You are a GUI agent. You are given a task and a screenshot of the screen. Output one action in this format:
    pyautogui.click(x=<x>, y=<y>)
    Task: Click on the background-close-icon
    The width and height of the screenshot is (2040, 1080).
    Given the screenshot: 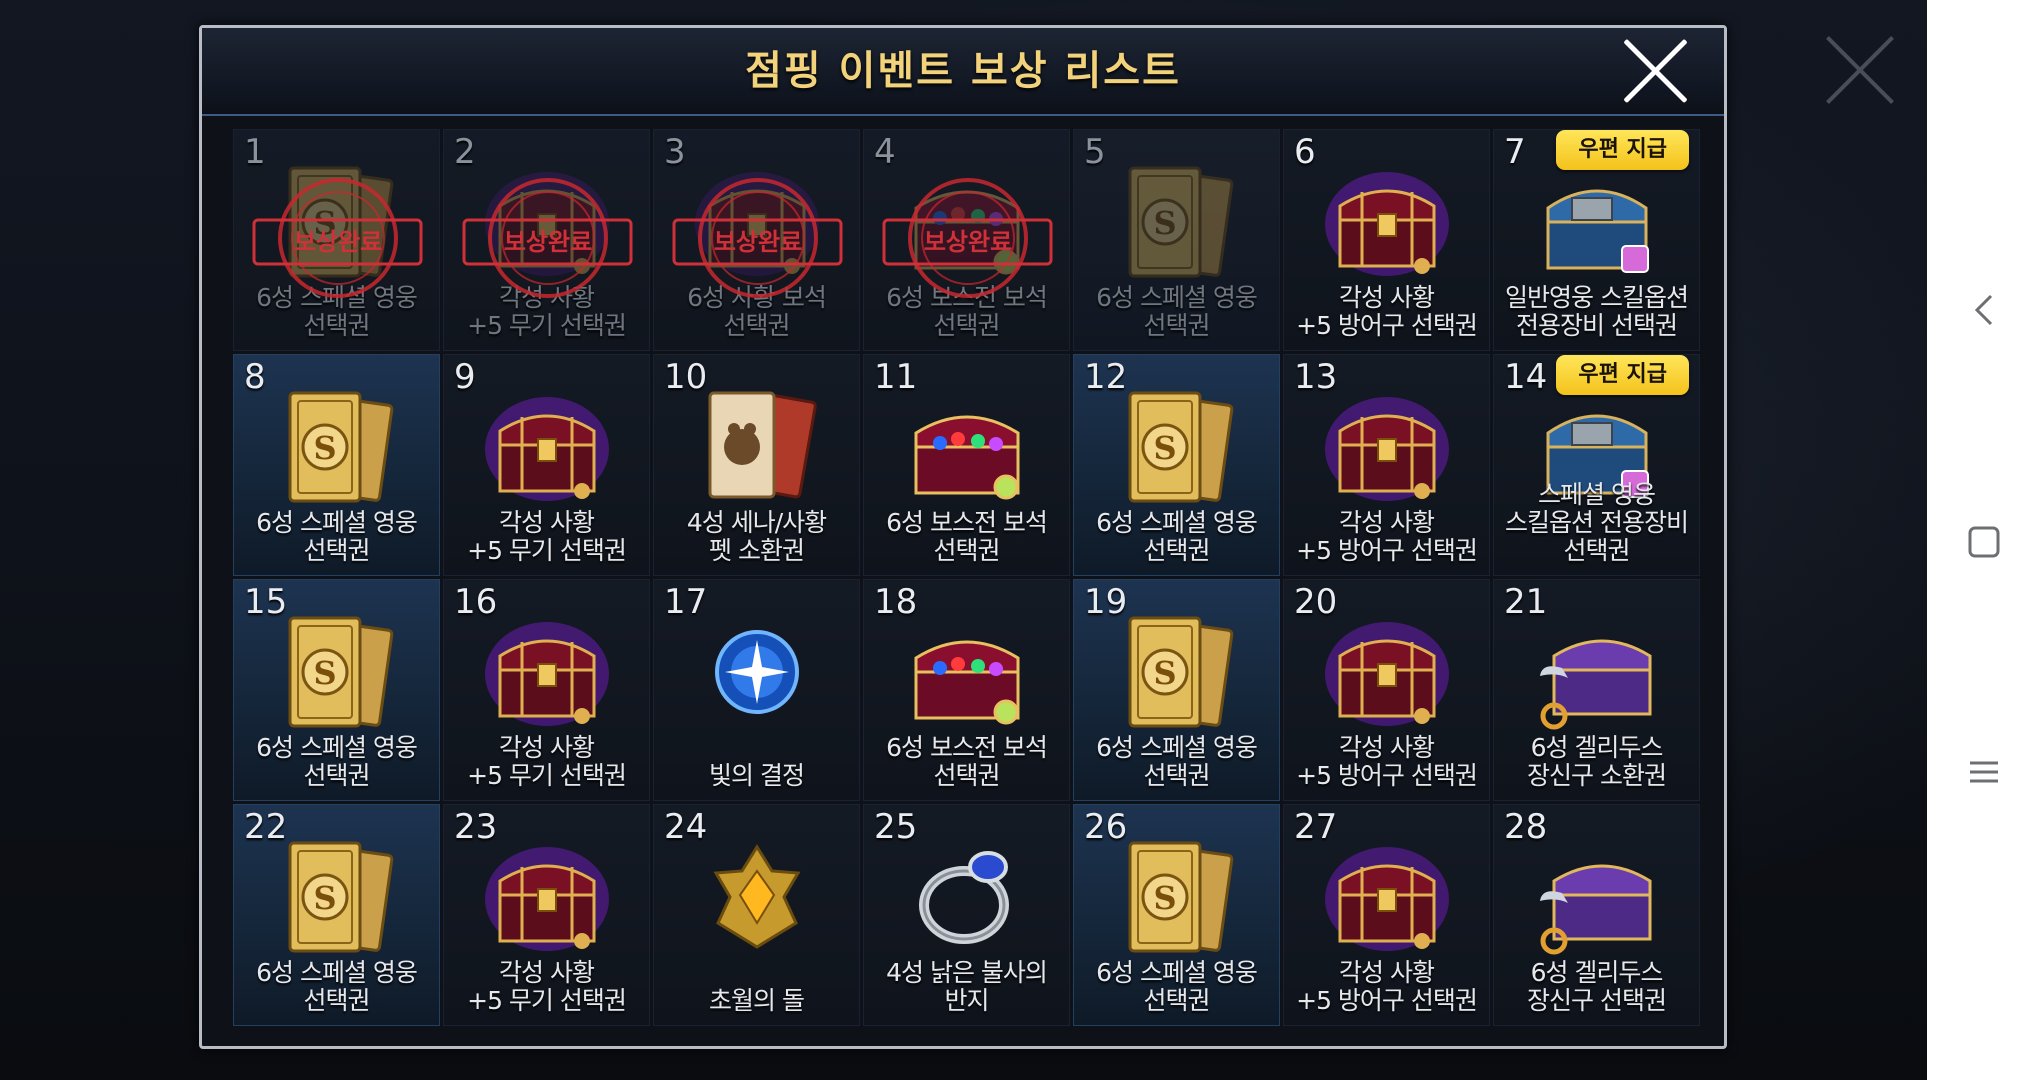 What is the action you would take?
    pyautogui.click(x=1860, y=70)
    